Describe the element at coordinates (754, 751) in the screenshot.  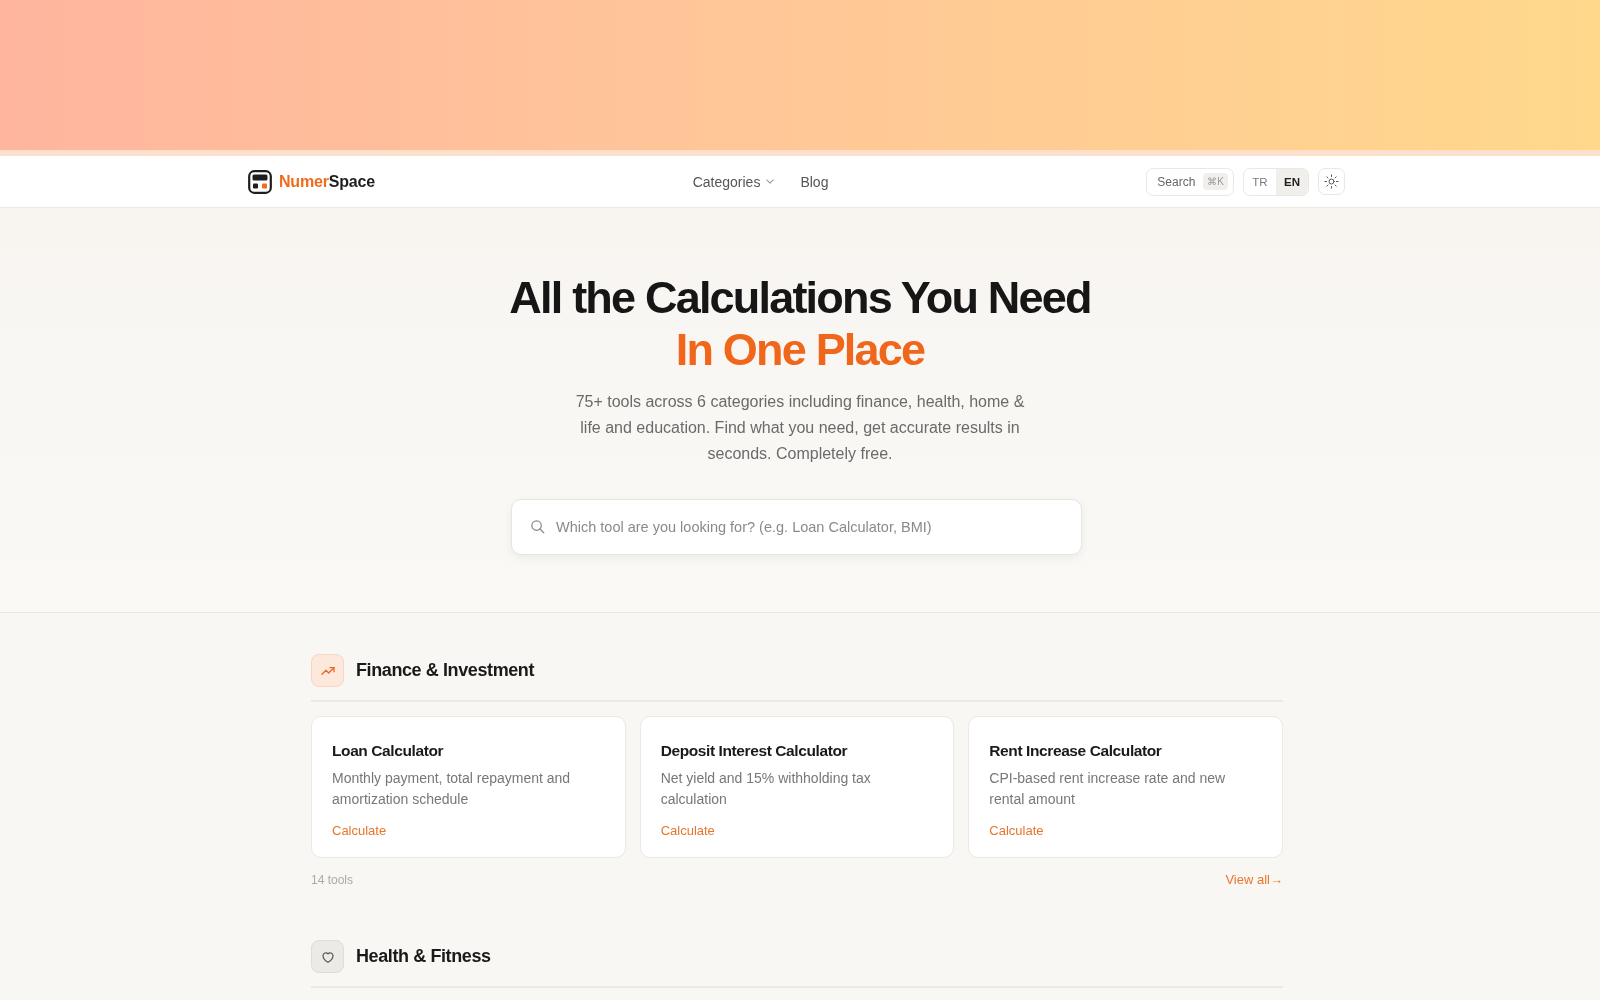
I see `tool-title: Deposit Interest Calculator` at that location.